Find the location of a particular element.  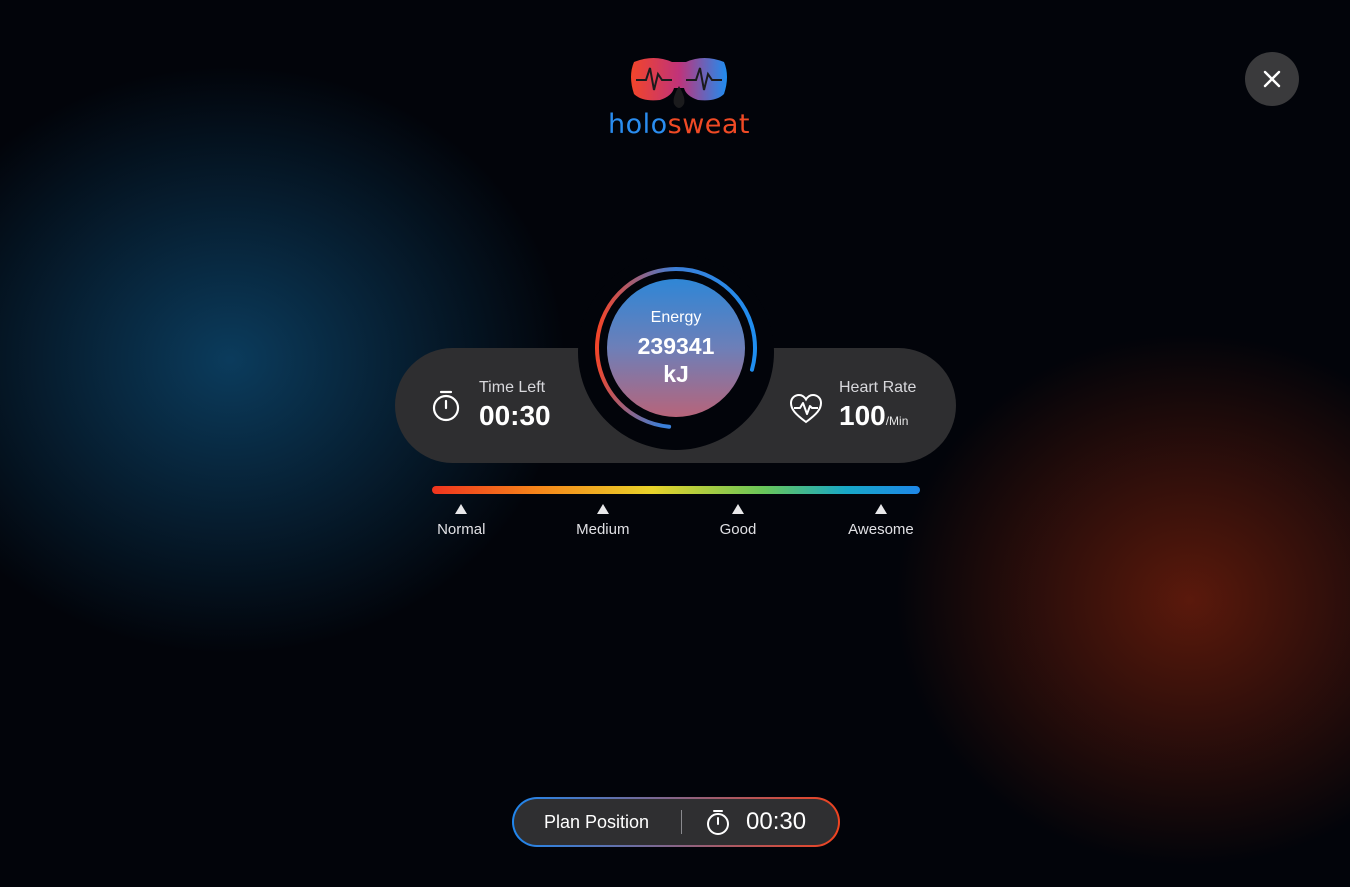

time-left-stat: Time Left 00:30 is located at coordinates (490, 406).